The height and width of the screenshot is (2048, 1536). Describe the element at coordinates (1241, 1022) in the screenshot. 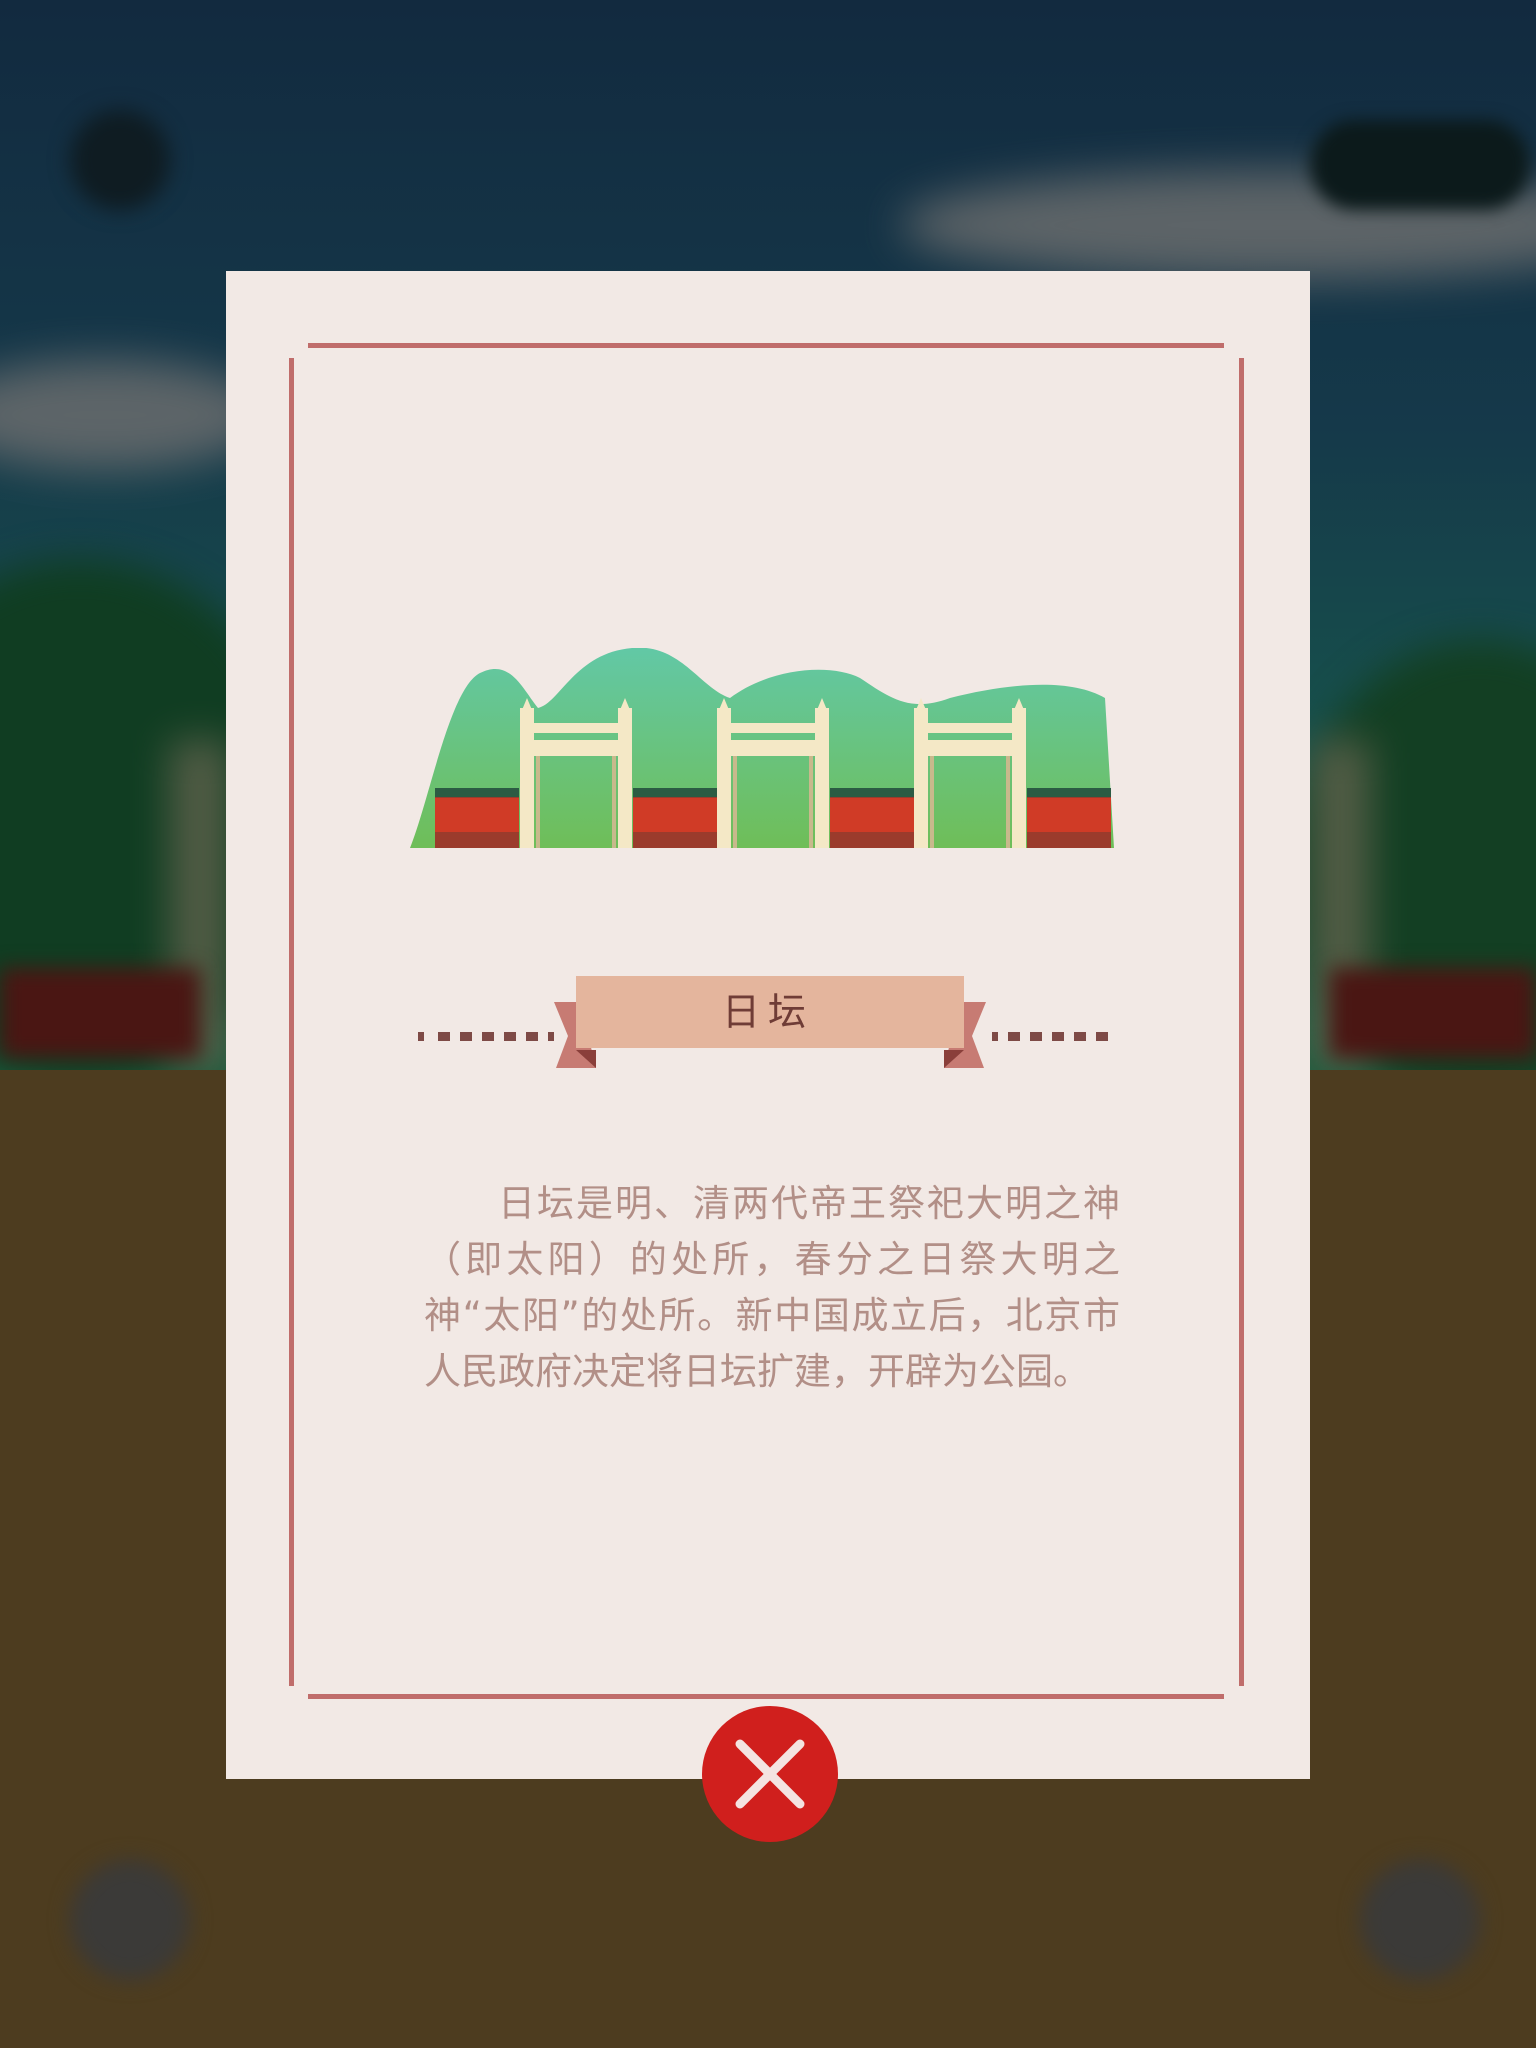

I see `frame-right` at that location.